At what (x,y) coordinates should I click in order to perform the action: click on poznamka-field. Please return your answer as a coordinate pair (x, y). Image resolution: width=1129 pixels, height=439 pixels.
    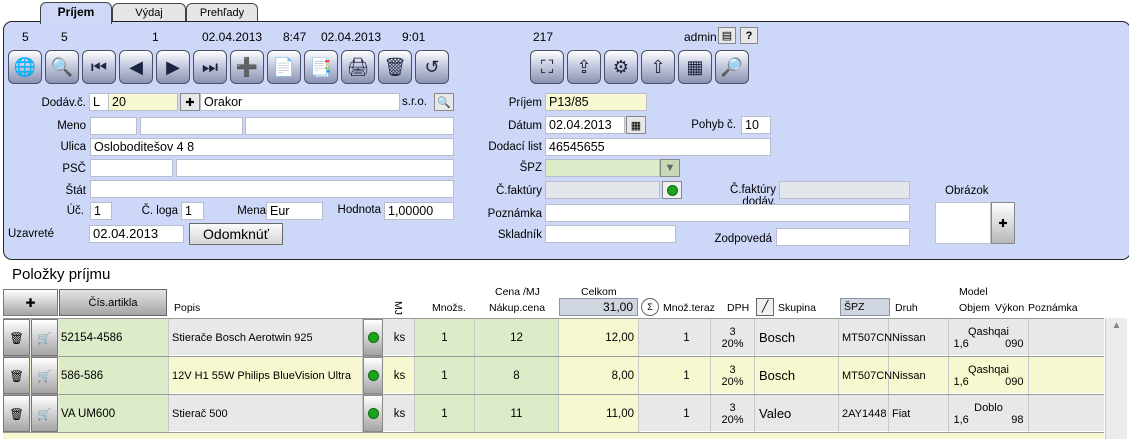
    Looking at the image, I should click on (727, 213).